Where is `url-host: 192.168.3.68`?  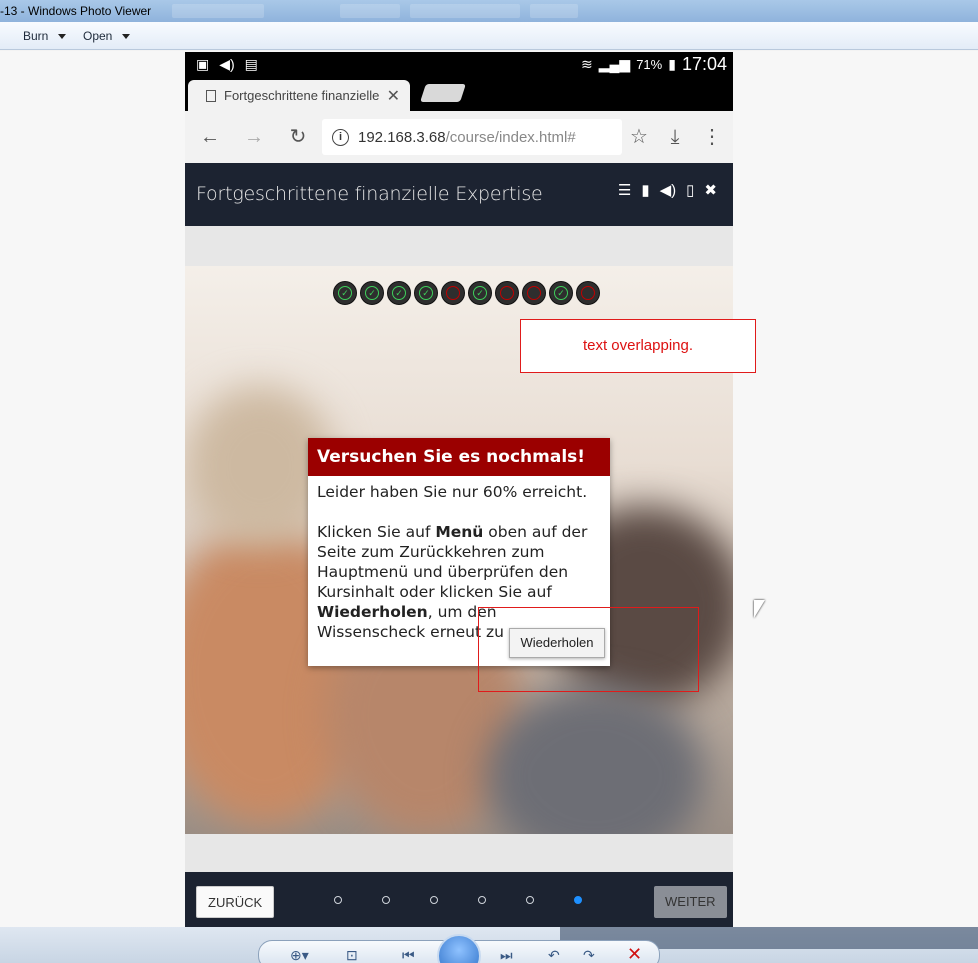
url-host: 192.168.3.68 is located at coordinates (402, 137).